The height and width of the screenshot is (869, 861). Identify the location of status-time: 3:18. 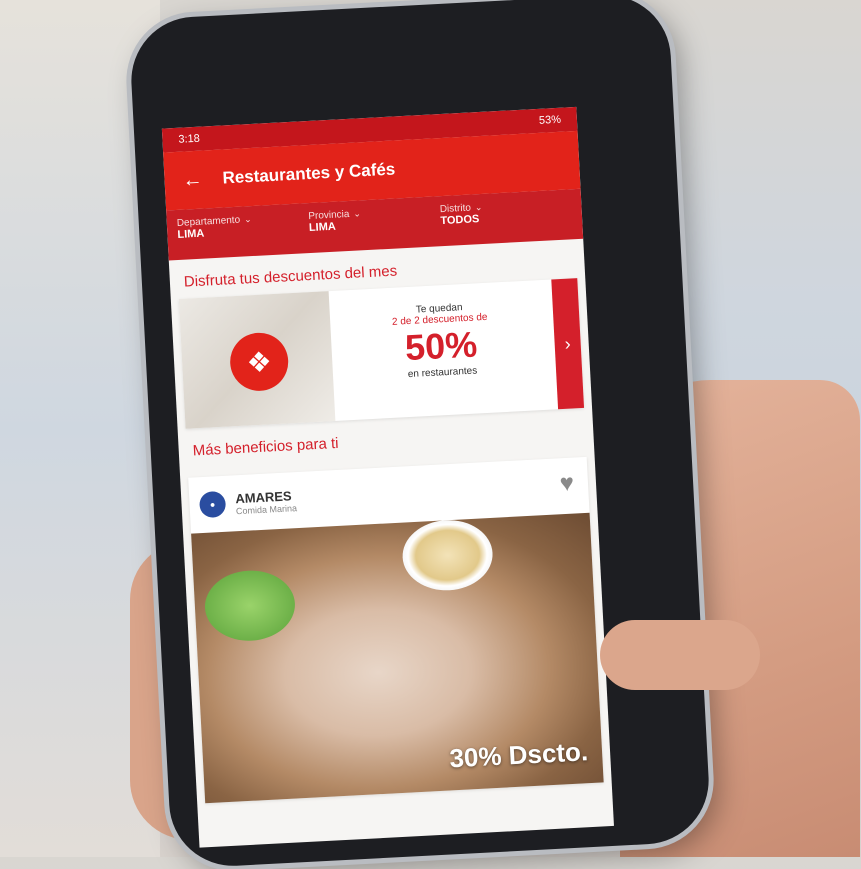
(189, 139).